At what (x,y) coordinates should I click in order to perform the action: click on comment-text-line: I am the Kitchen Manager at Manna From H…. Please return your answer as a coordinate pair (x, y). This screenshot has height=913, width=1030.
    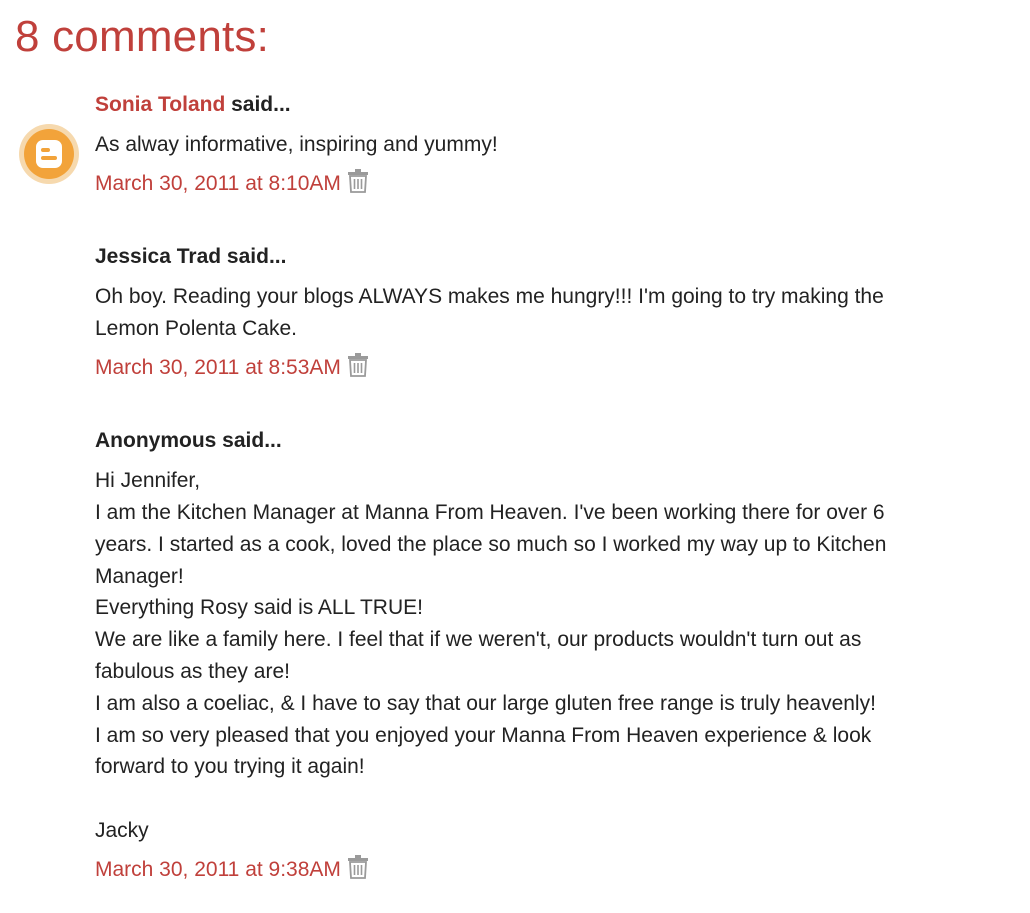
    Looking at the image, I should click on (490, 512).